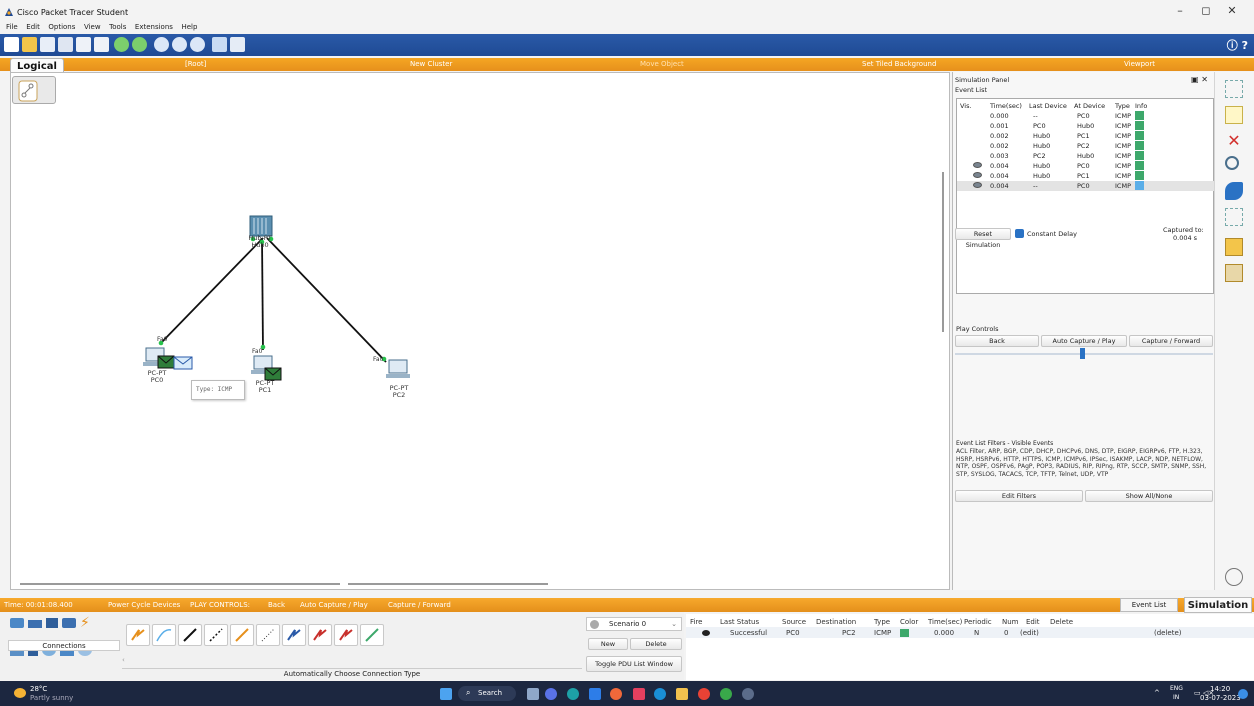 Image resolution: width=1254 pixels, height=706 pixels. I want to click on open-folder-icon, so click(29, 44).